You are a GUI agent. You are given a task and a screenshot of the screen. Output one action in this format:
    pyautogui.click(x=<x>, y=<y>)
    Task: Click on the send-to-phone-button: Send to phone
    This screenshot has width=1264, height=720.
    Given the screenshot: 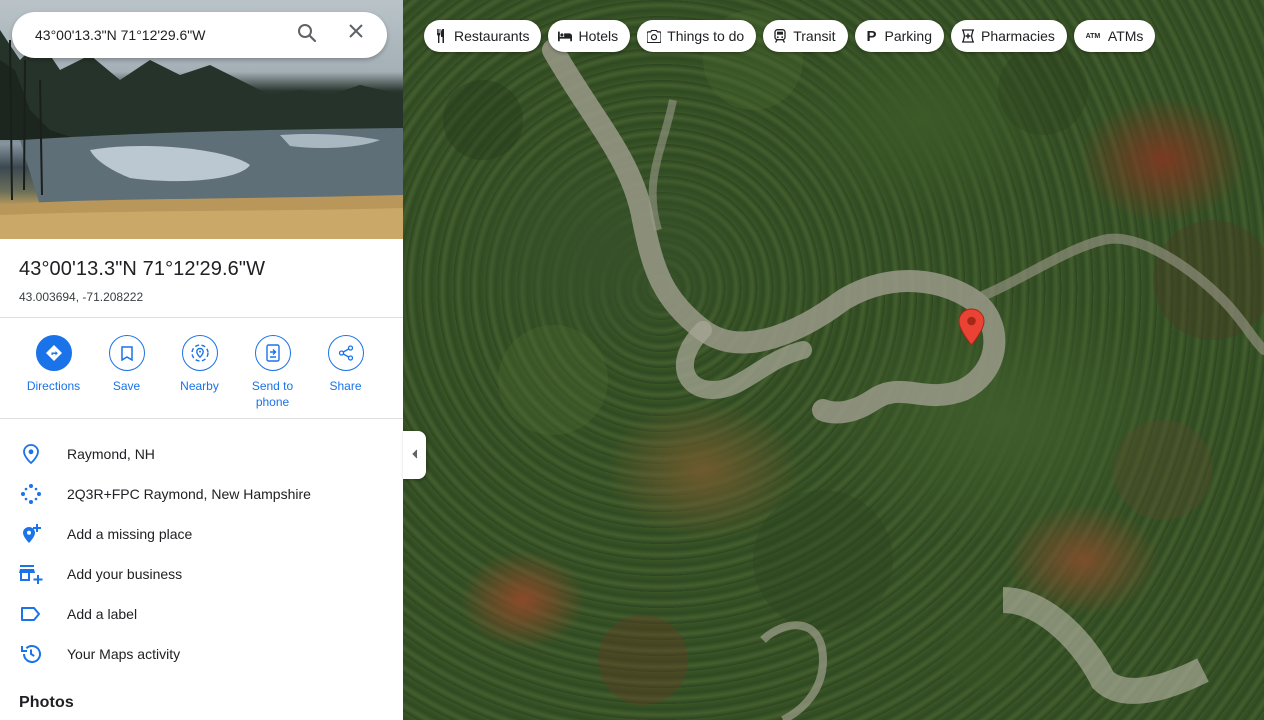 What is the action you would take?
    pyautogui.click(x=272, y=376)
    